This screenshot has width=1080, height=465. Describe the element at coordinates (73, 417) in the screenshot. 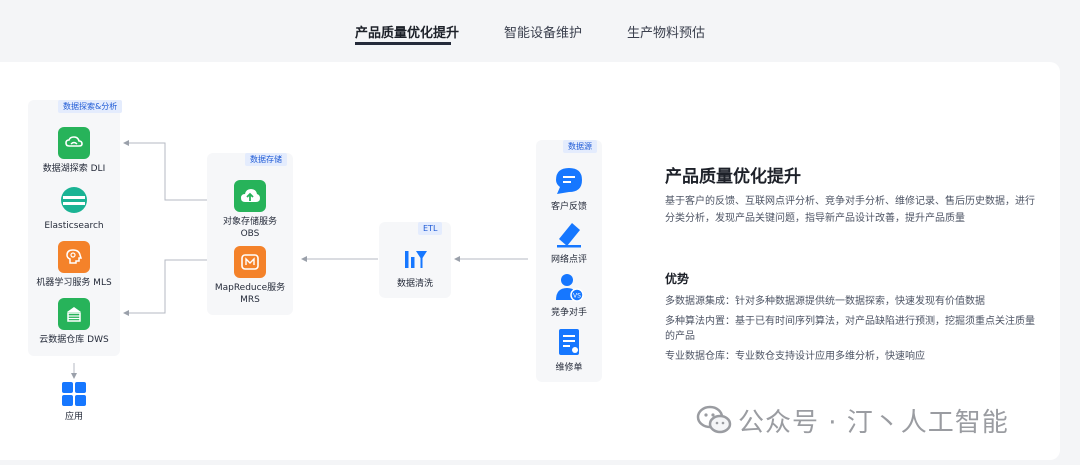

I see `node-app-label: 应用` at that location.